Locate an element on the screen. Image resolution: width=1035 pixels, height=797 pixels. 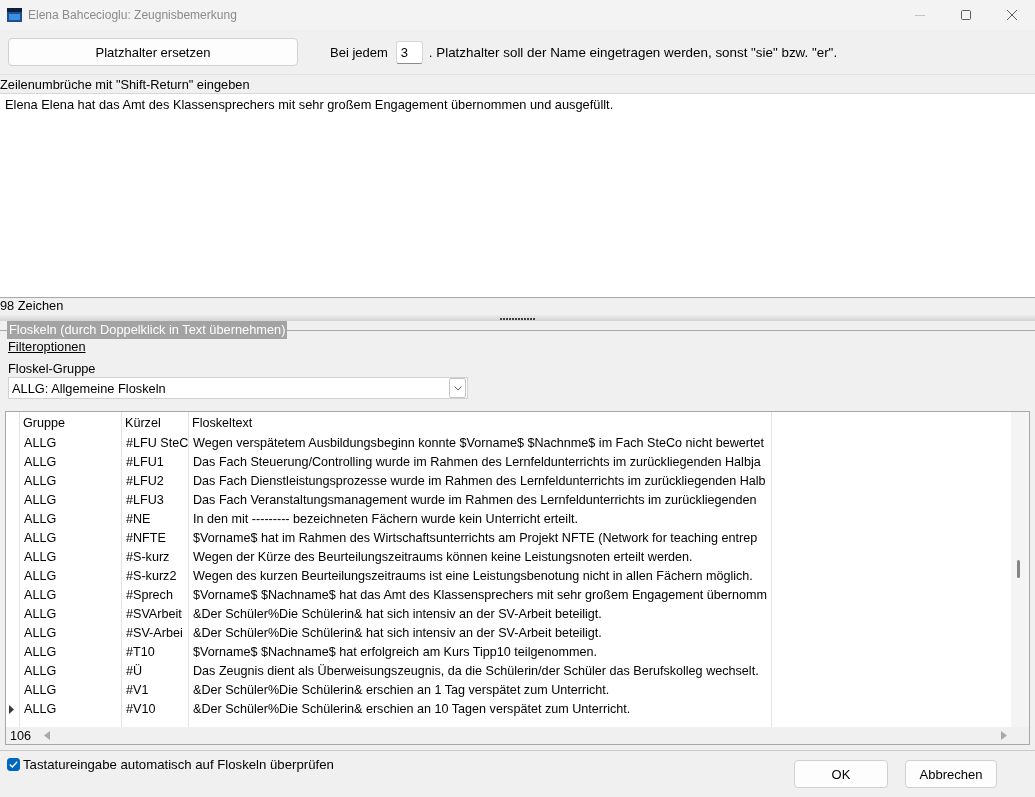
close-icon is located at coordinates (1012, 15).